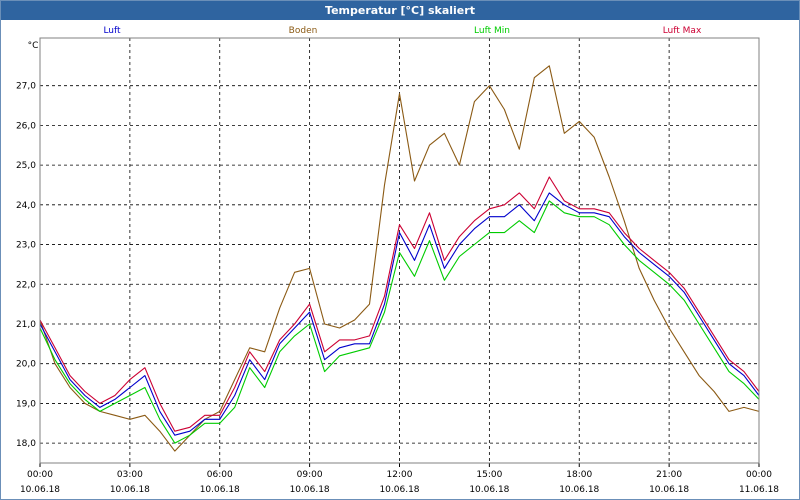  Describe the element at coordinates (489, 475) in the screenshot. I see `x-tick-time: 15:00` at that location.